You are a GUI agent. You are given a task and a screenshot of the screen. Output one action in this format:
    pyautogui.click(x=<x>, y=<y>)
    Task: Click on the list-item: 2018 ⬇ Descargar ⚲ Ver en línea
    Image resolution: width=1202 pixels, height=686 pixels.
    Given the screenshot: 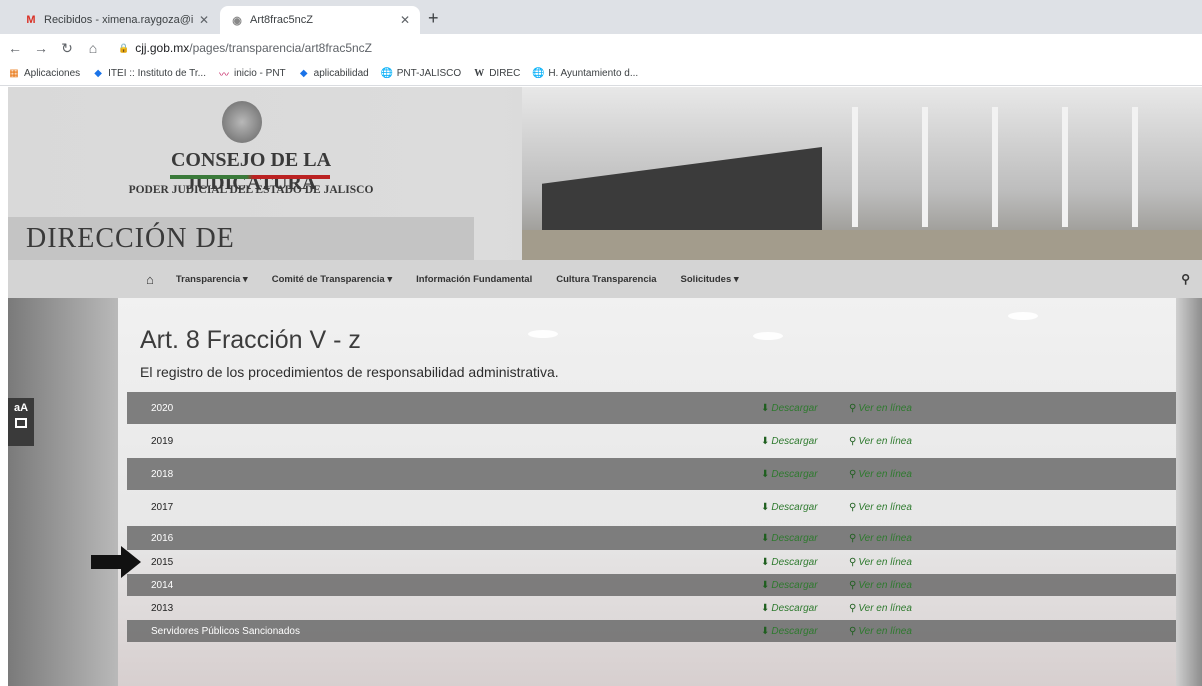 What is the action you would take?
    pyautogui.click(x=651, y=474)
    